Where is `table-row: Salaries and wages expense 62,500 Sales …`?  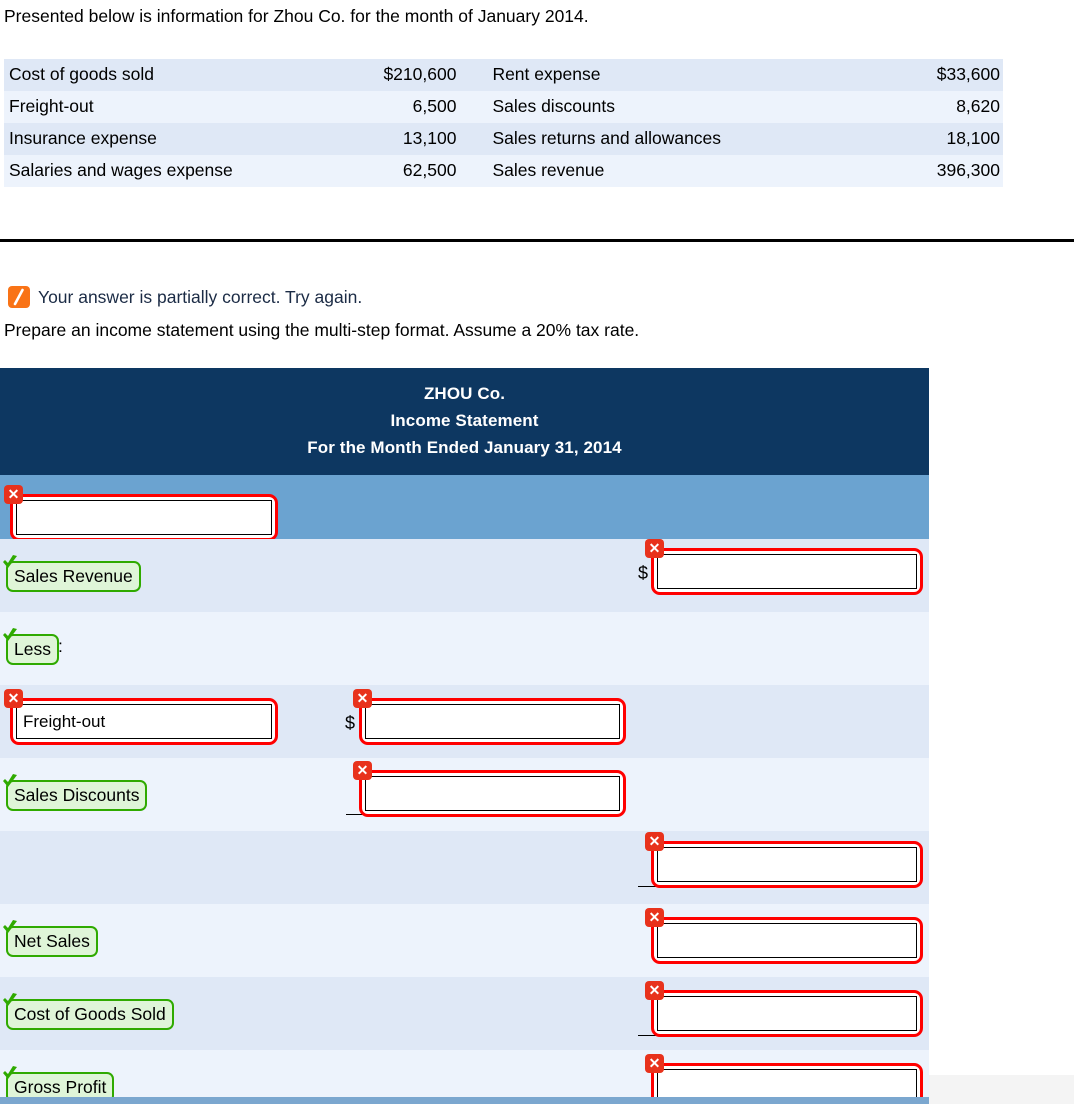
table-row: Salaries and wages expense 62,500 Sales … is located at coordinates (503, 171).